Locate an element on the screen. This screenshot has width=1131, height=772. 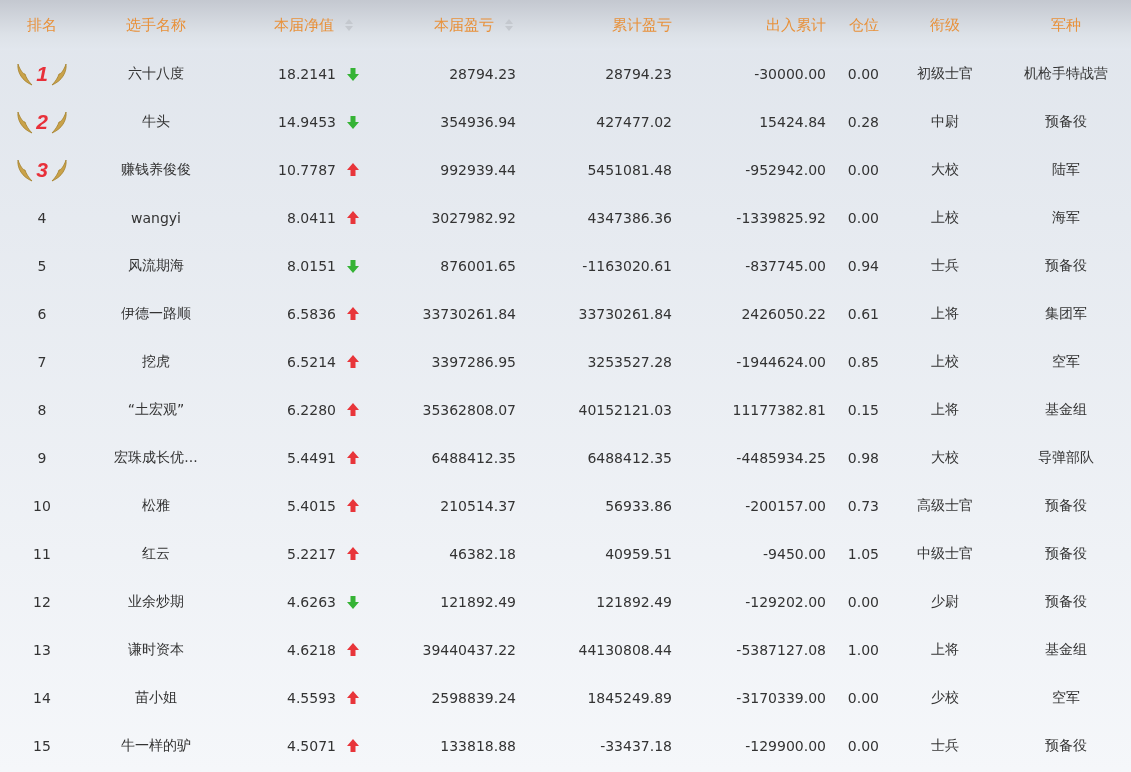
player-name: 红云 is located at coordinates (156, 554).